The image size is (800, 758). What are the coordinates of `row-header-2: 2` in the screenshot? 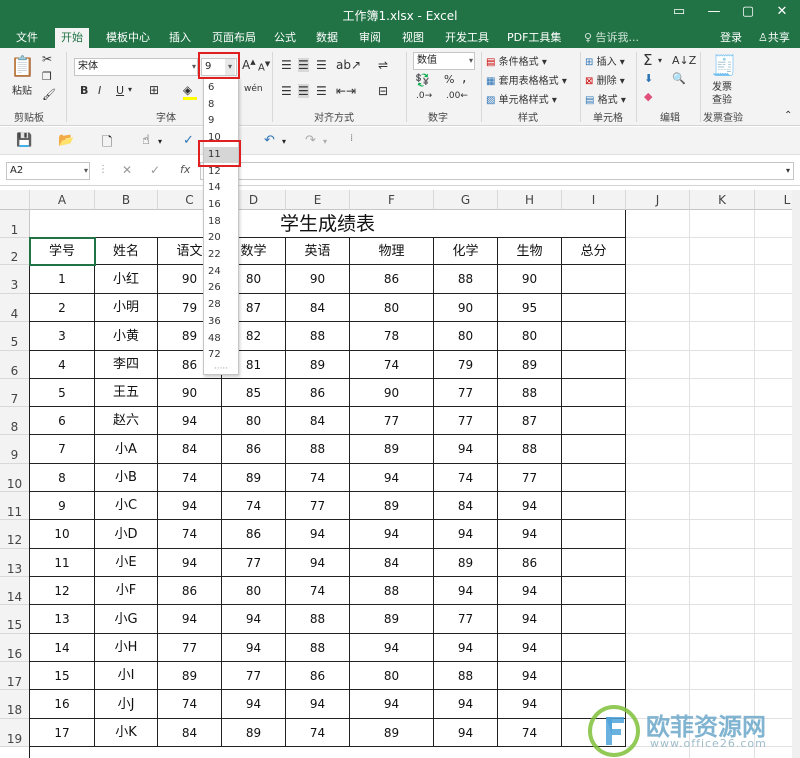 It's located at (15, 251).